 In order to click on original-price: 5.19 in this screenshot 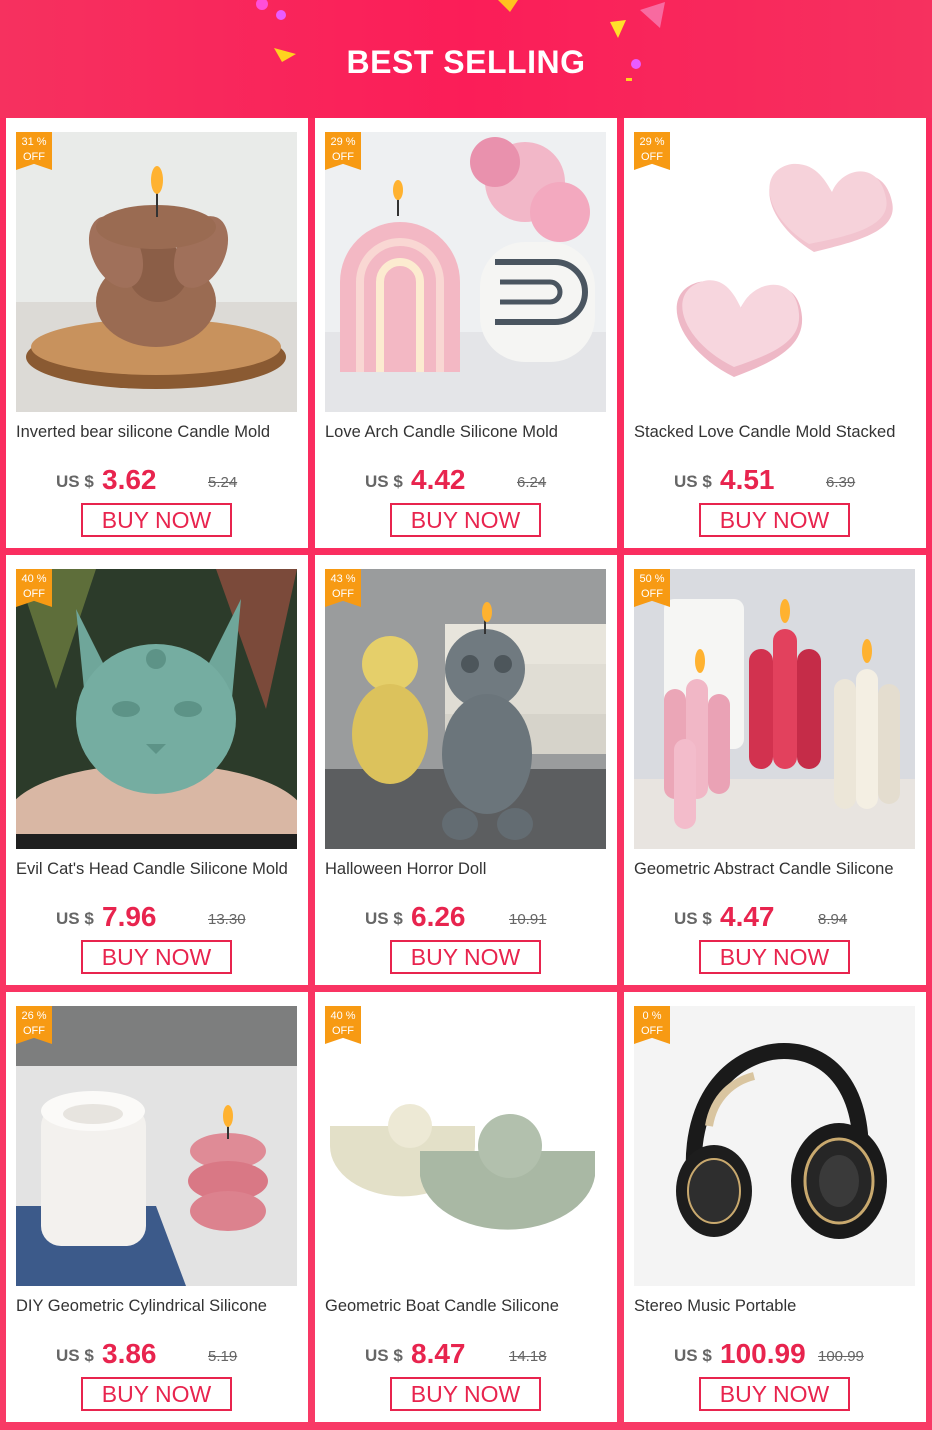, I will do `click(223, 1356)`.